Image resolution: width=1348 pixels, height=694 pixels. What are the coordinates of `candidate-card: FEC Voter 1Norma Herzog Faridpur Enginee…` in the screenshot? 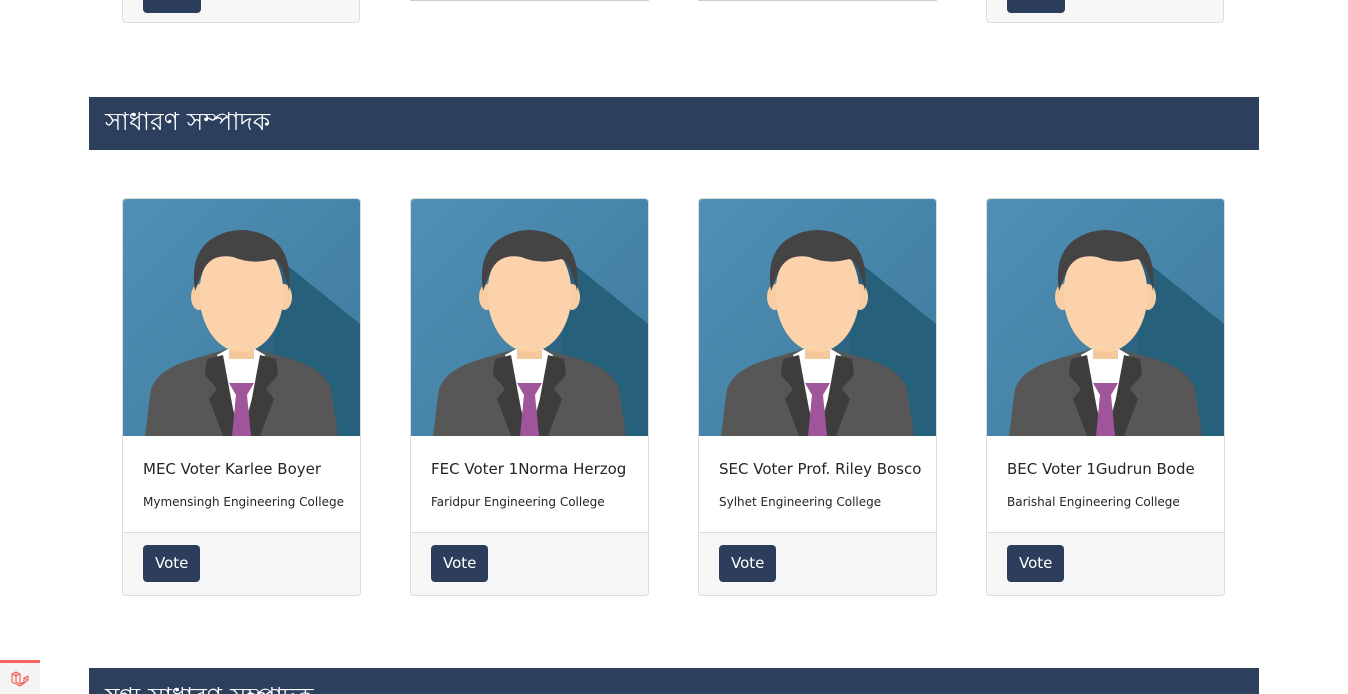 It's located at (529, 397).